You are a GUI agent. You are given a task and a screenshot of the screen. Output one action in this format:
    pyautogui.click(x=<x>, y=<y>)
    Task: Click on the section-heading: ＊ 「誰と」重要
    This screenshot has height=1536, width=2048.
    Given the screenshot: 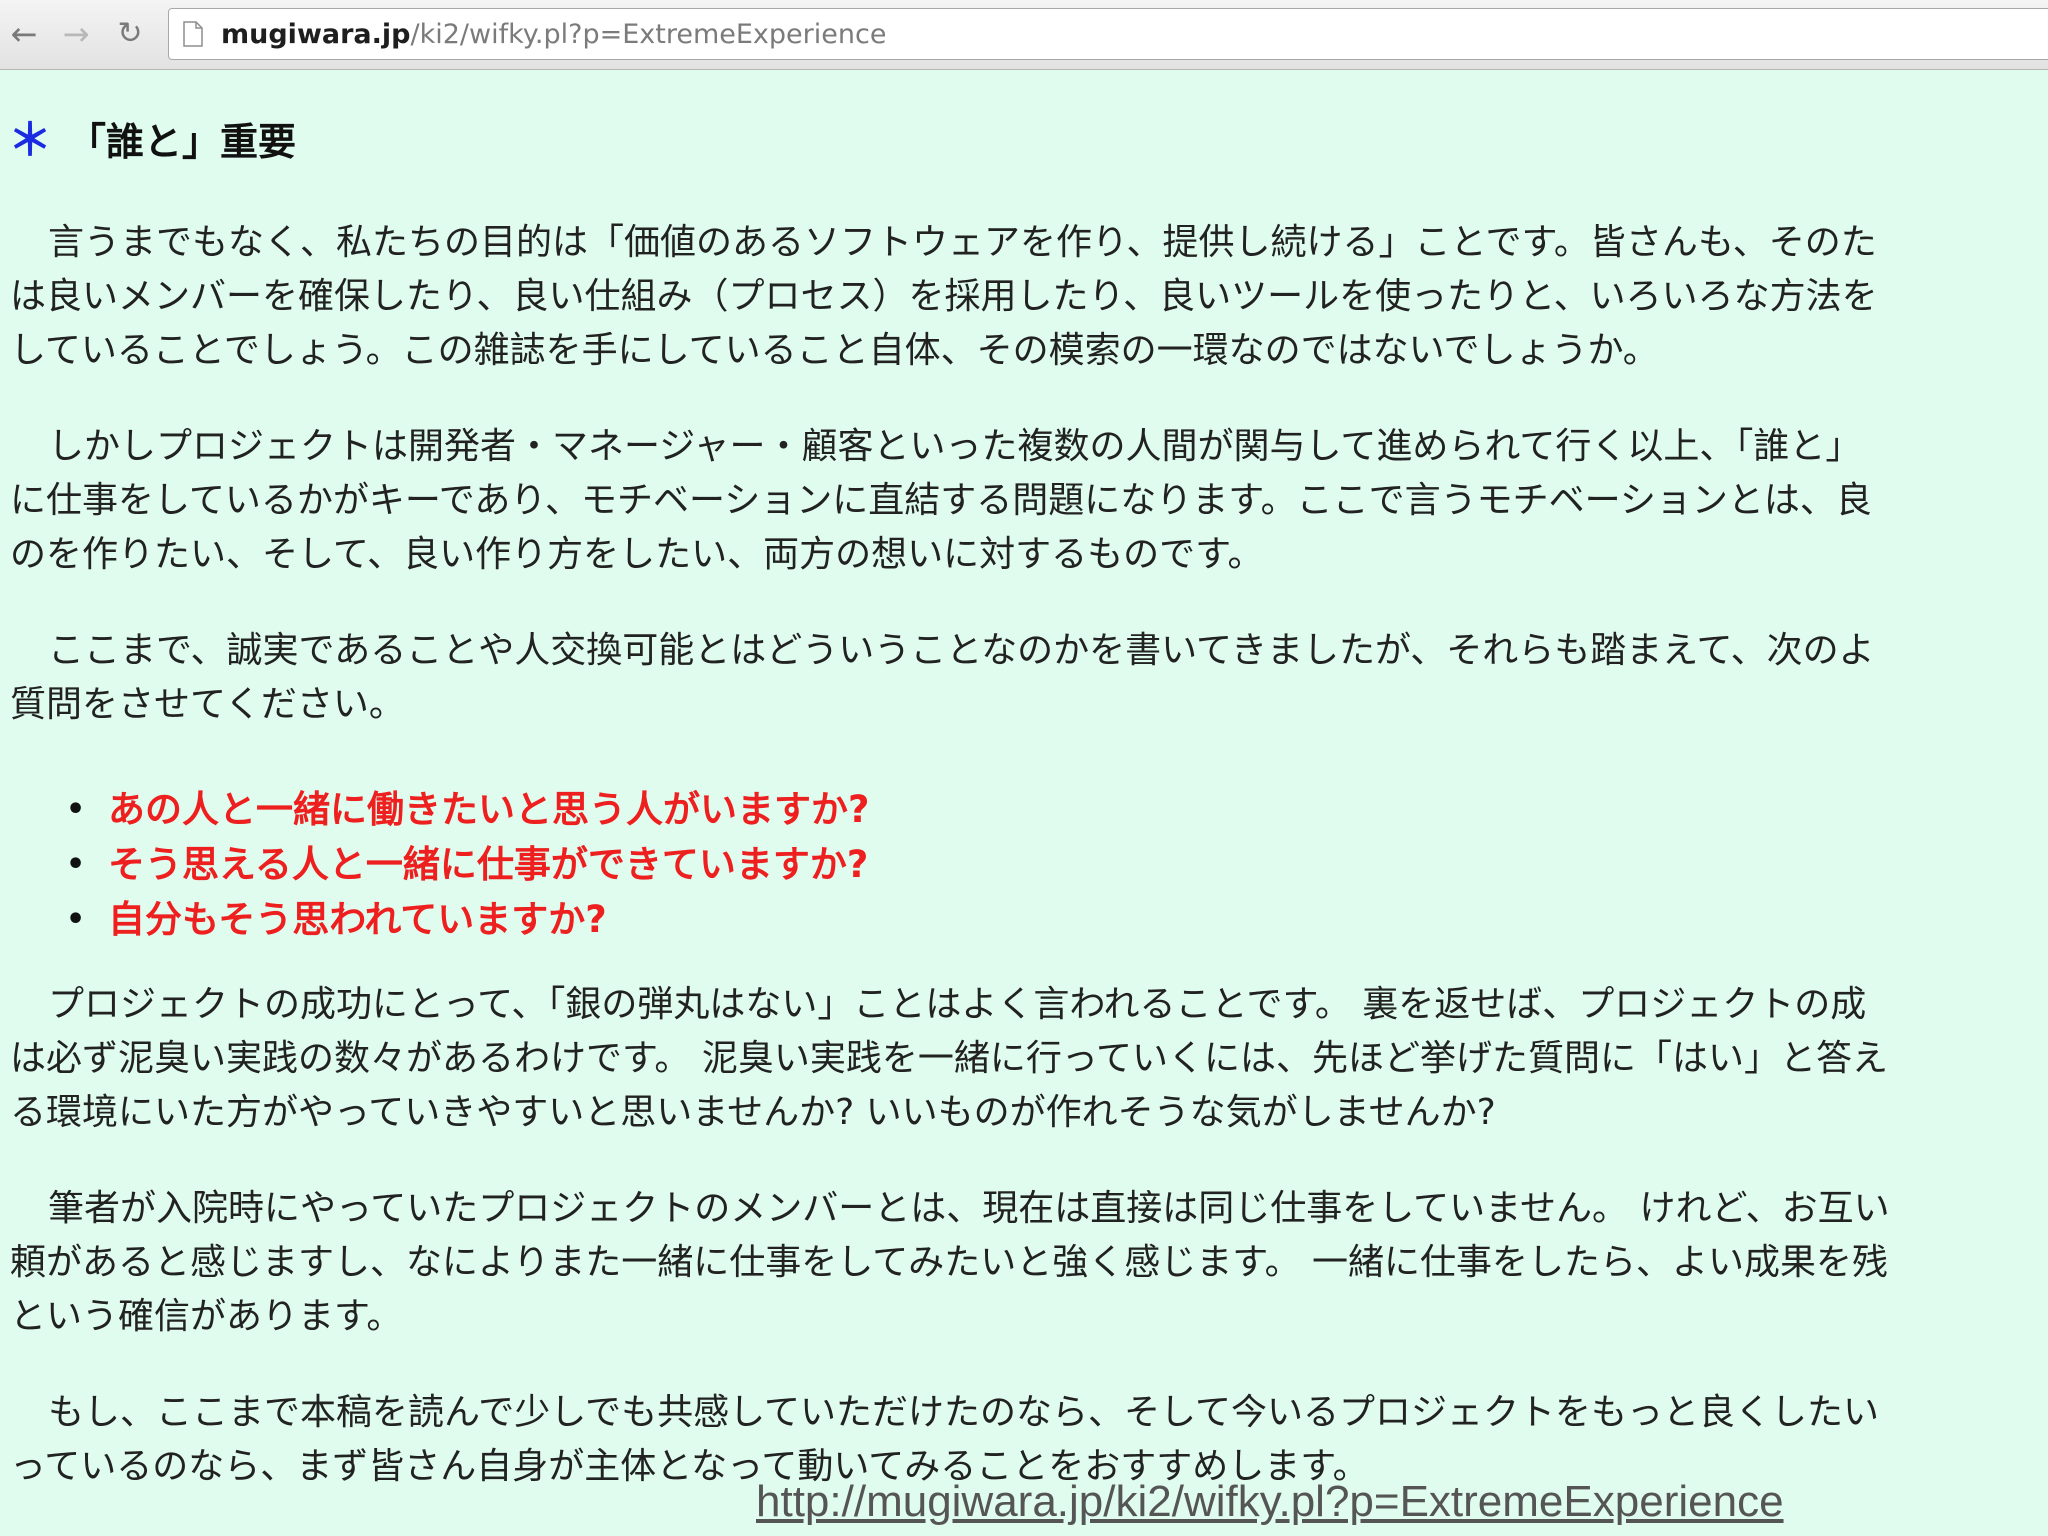 What is the action you would take?
    pyautogui.click(x=152, y=141)
    